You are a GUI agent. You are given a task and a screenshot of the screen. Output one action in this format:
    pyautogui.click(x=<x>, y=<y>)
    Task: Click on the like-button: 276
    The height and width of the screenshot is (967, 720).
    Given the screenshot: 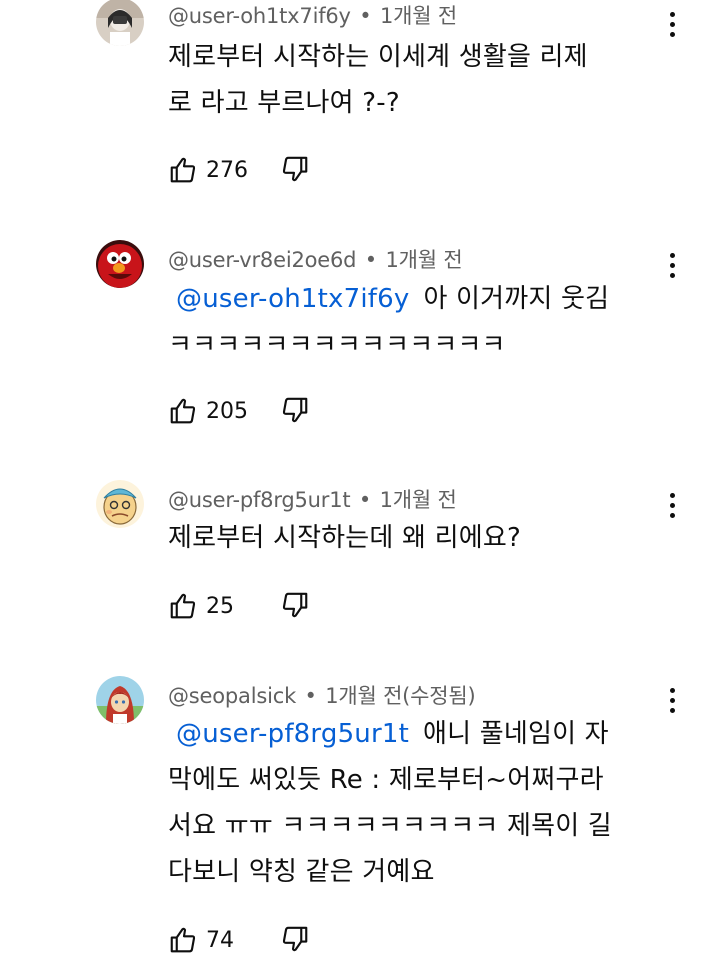 What is the action you would take?
    pyautogui.click(x=208, y=170)
    